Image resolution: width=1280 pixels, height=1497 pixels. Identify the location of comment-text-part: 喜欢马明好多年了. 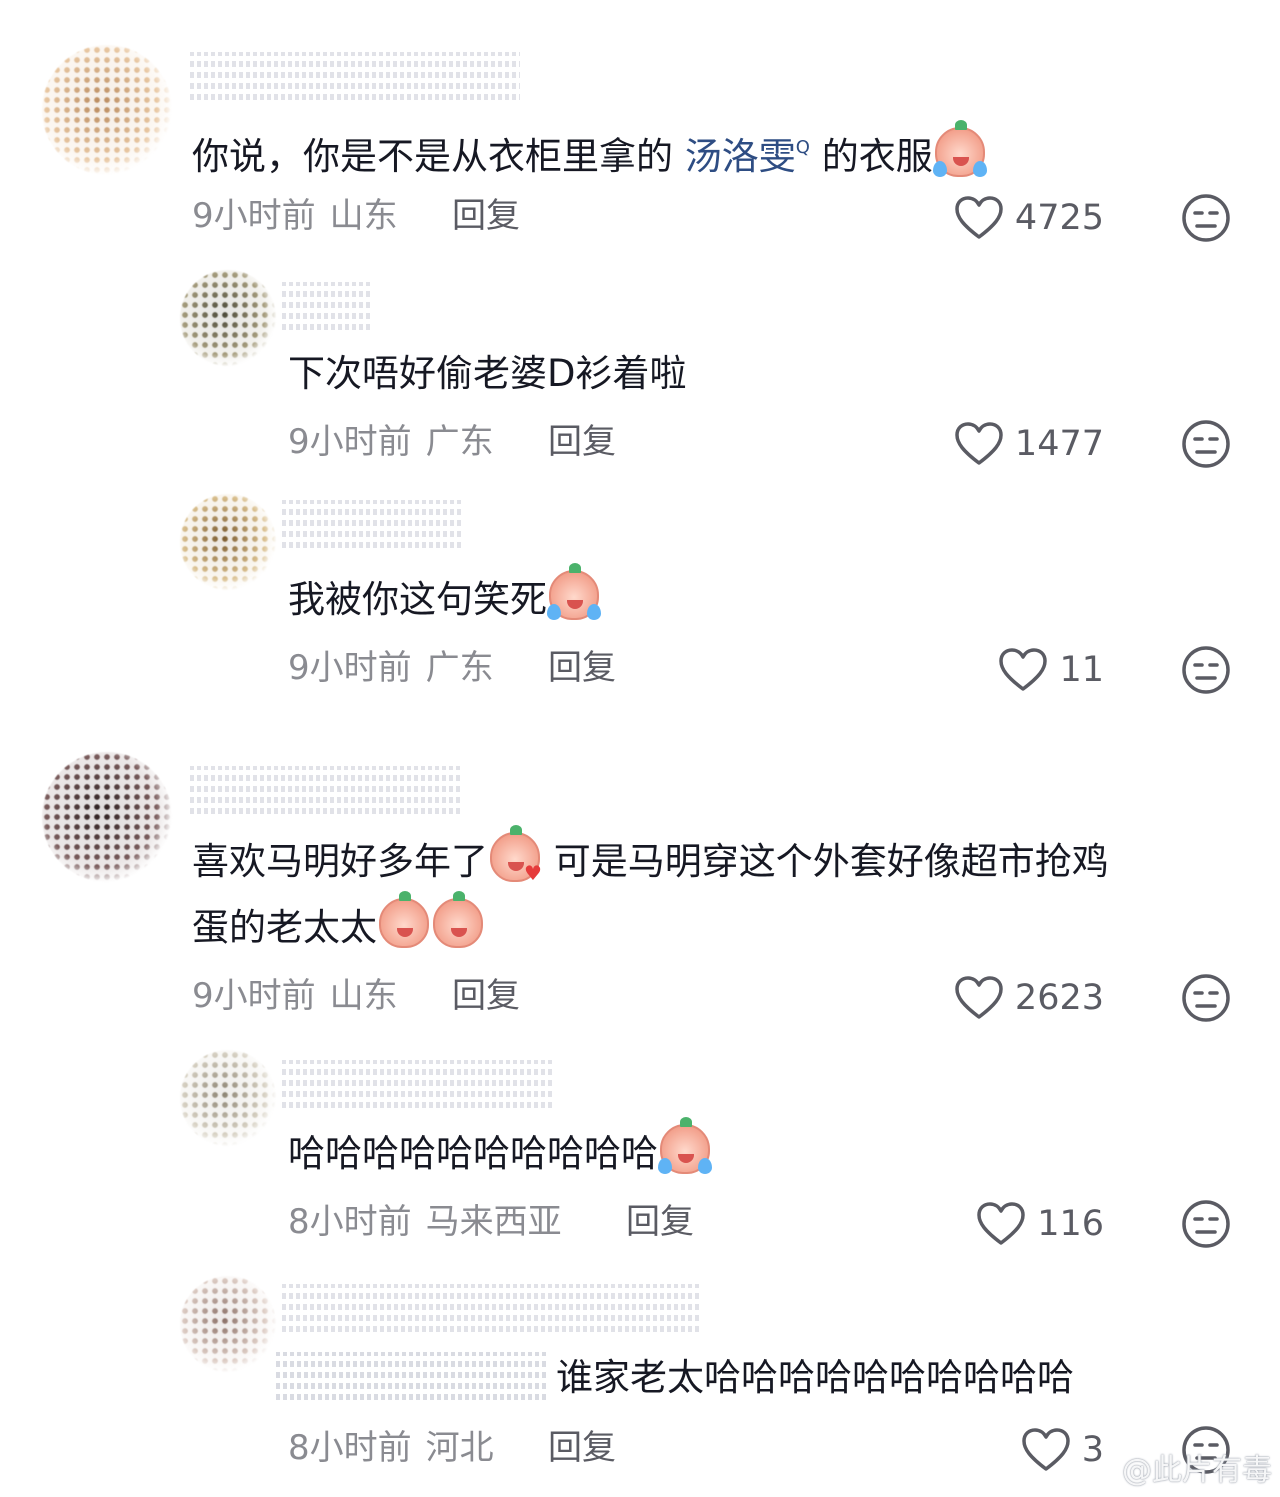
(340, 861).